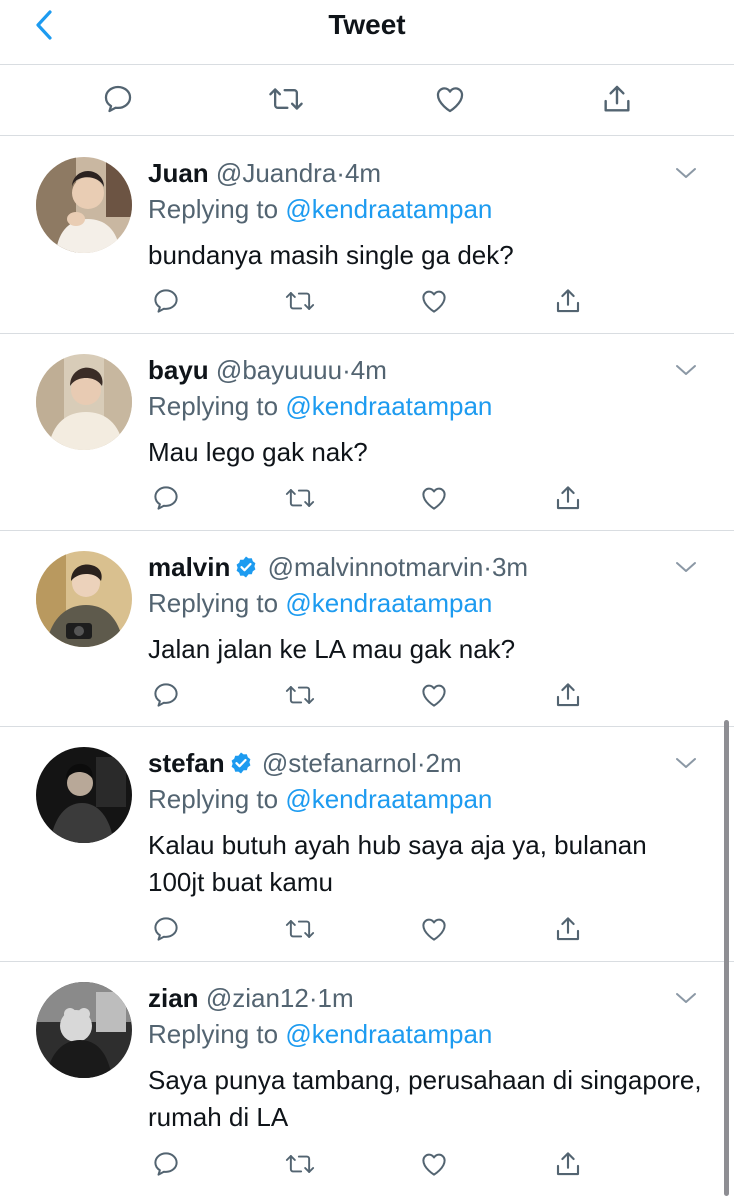 Image resolution: width=734 pixels, height=1200 pixels. What do you see at coordinates (257, 998) in the screenshot?
I see `user-handle: @zian12` at bounding box center [257, 998].